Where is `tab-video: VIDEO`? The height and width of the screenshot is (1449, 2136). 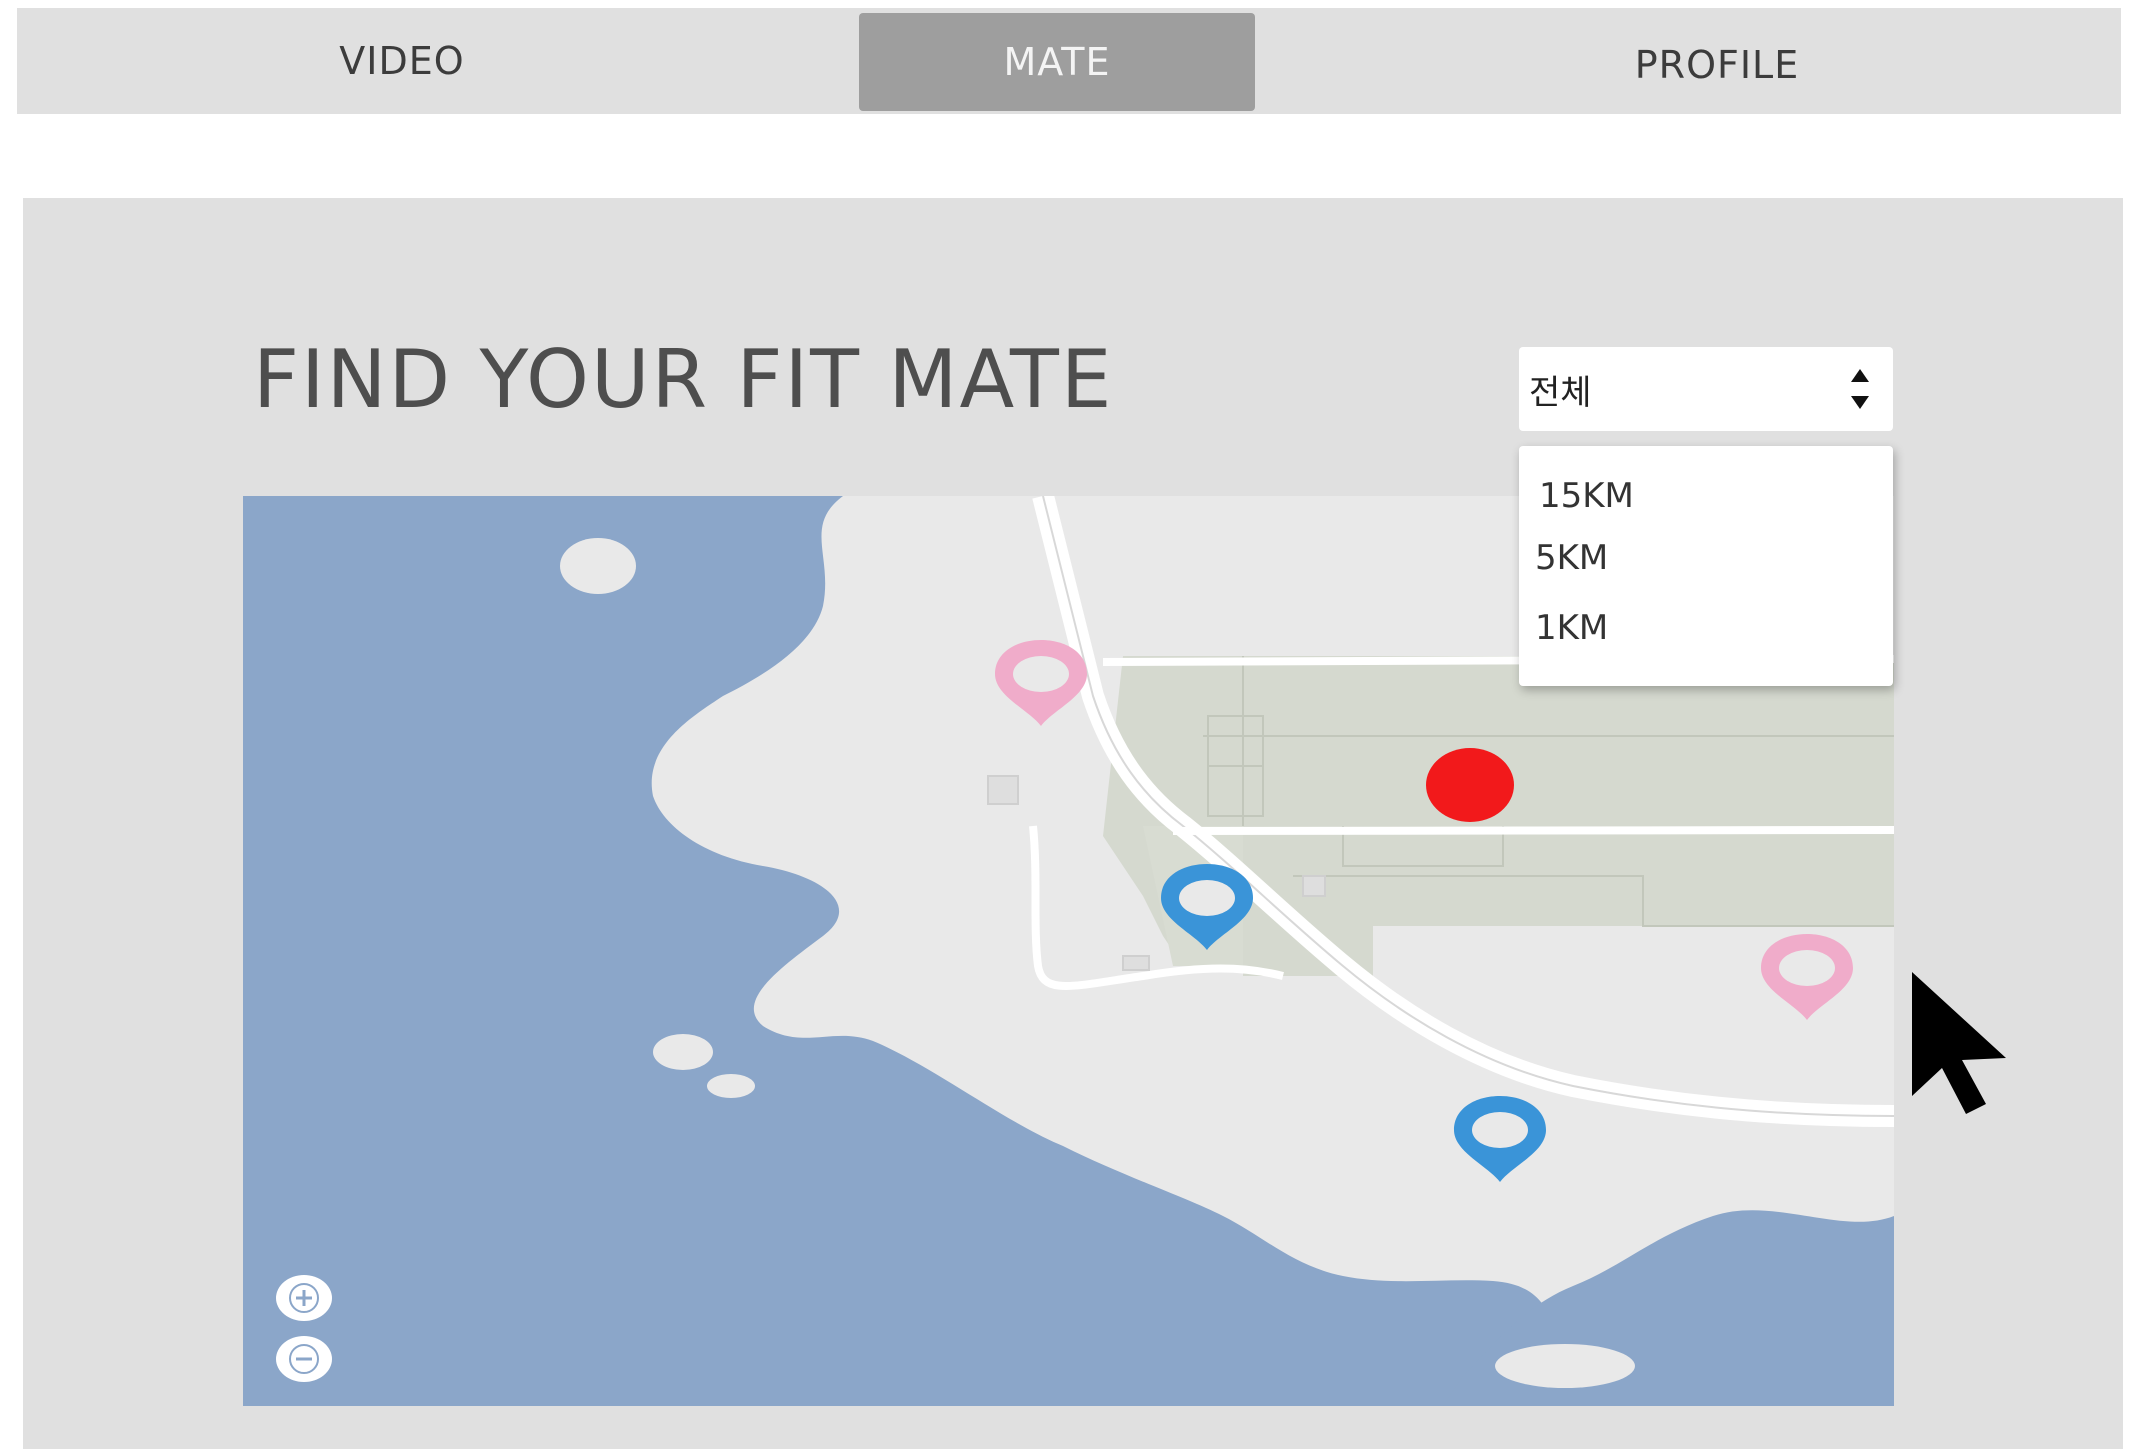 tab-video: VIDEO is located at coordinates (402, 61).